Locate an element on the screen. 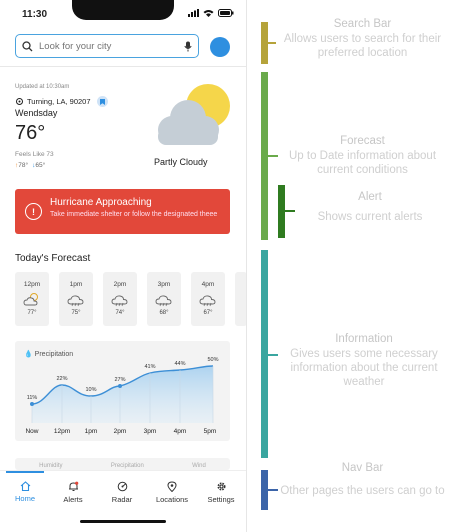 The height and width of the screenshot is (532, 450). hour-card: 2pm 74° is located at coordinates (120, 299).